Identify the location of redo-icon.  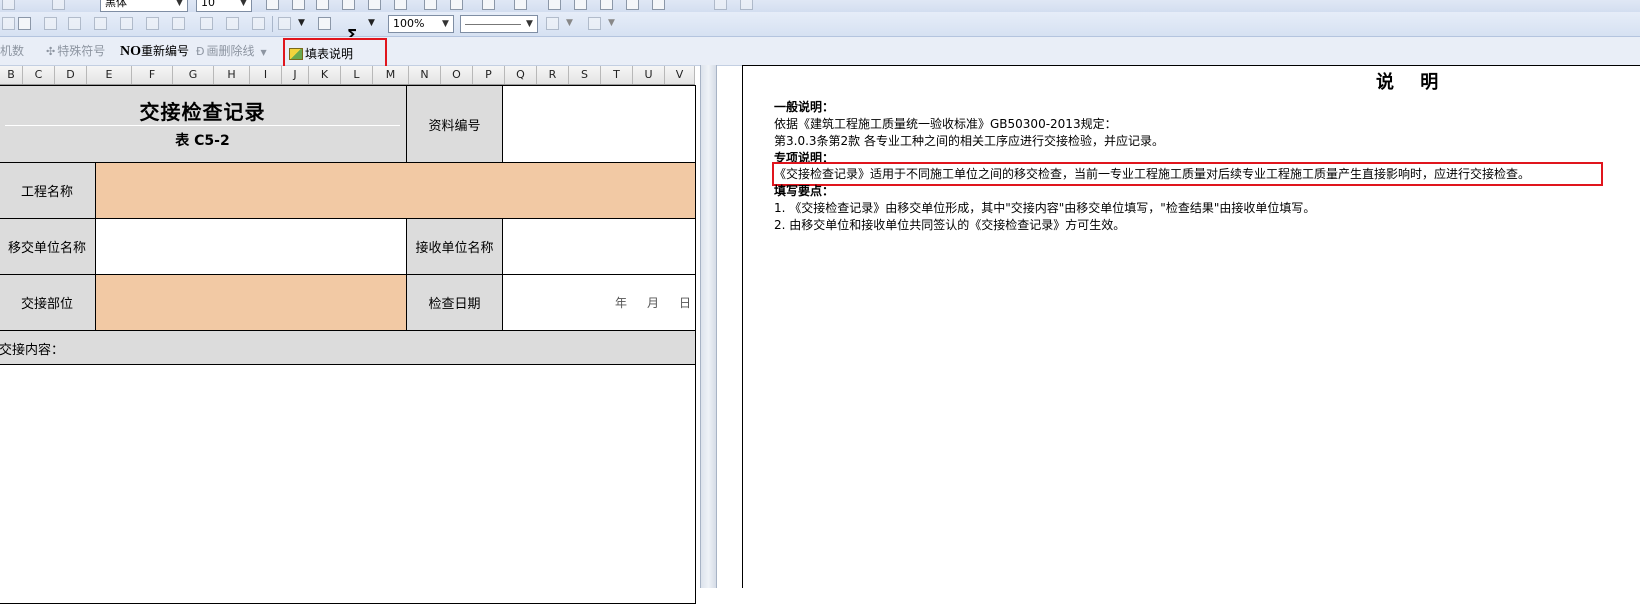
(58, 5).